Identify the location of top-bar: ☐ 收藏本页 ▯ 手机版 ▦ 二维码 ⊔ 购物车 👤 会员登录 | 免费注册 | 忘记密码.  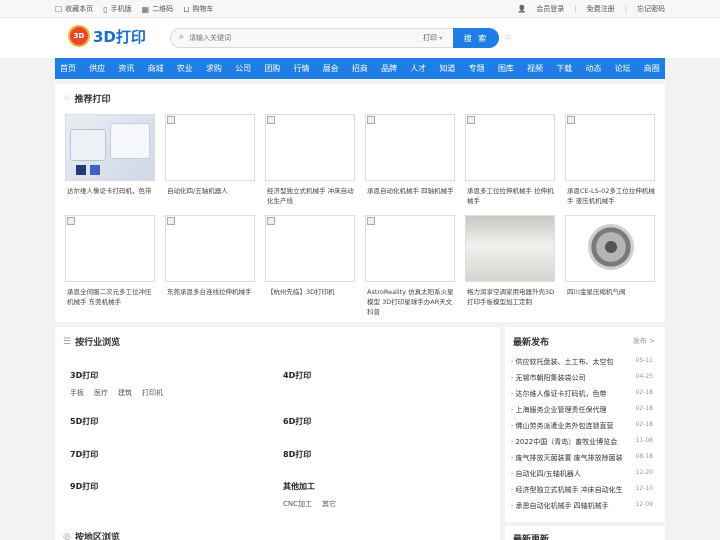
(360, 9).